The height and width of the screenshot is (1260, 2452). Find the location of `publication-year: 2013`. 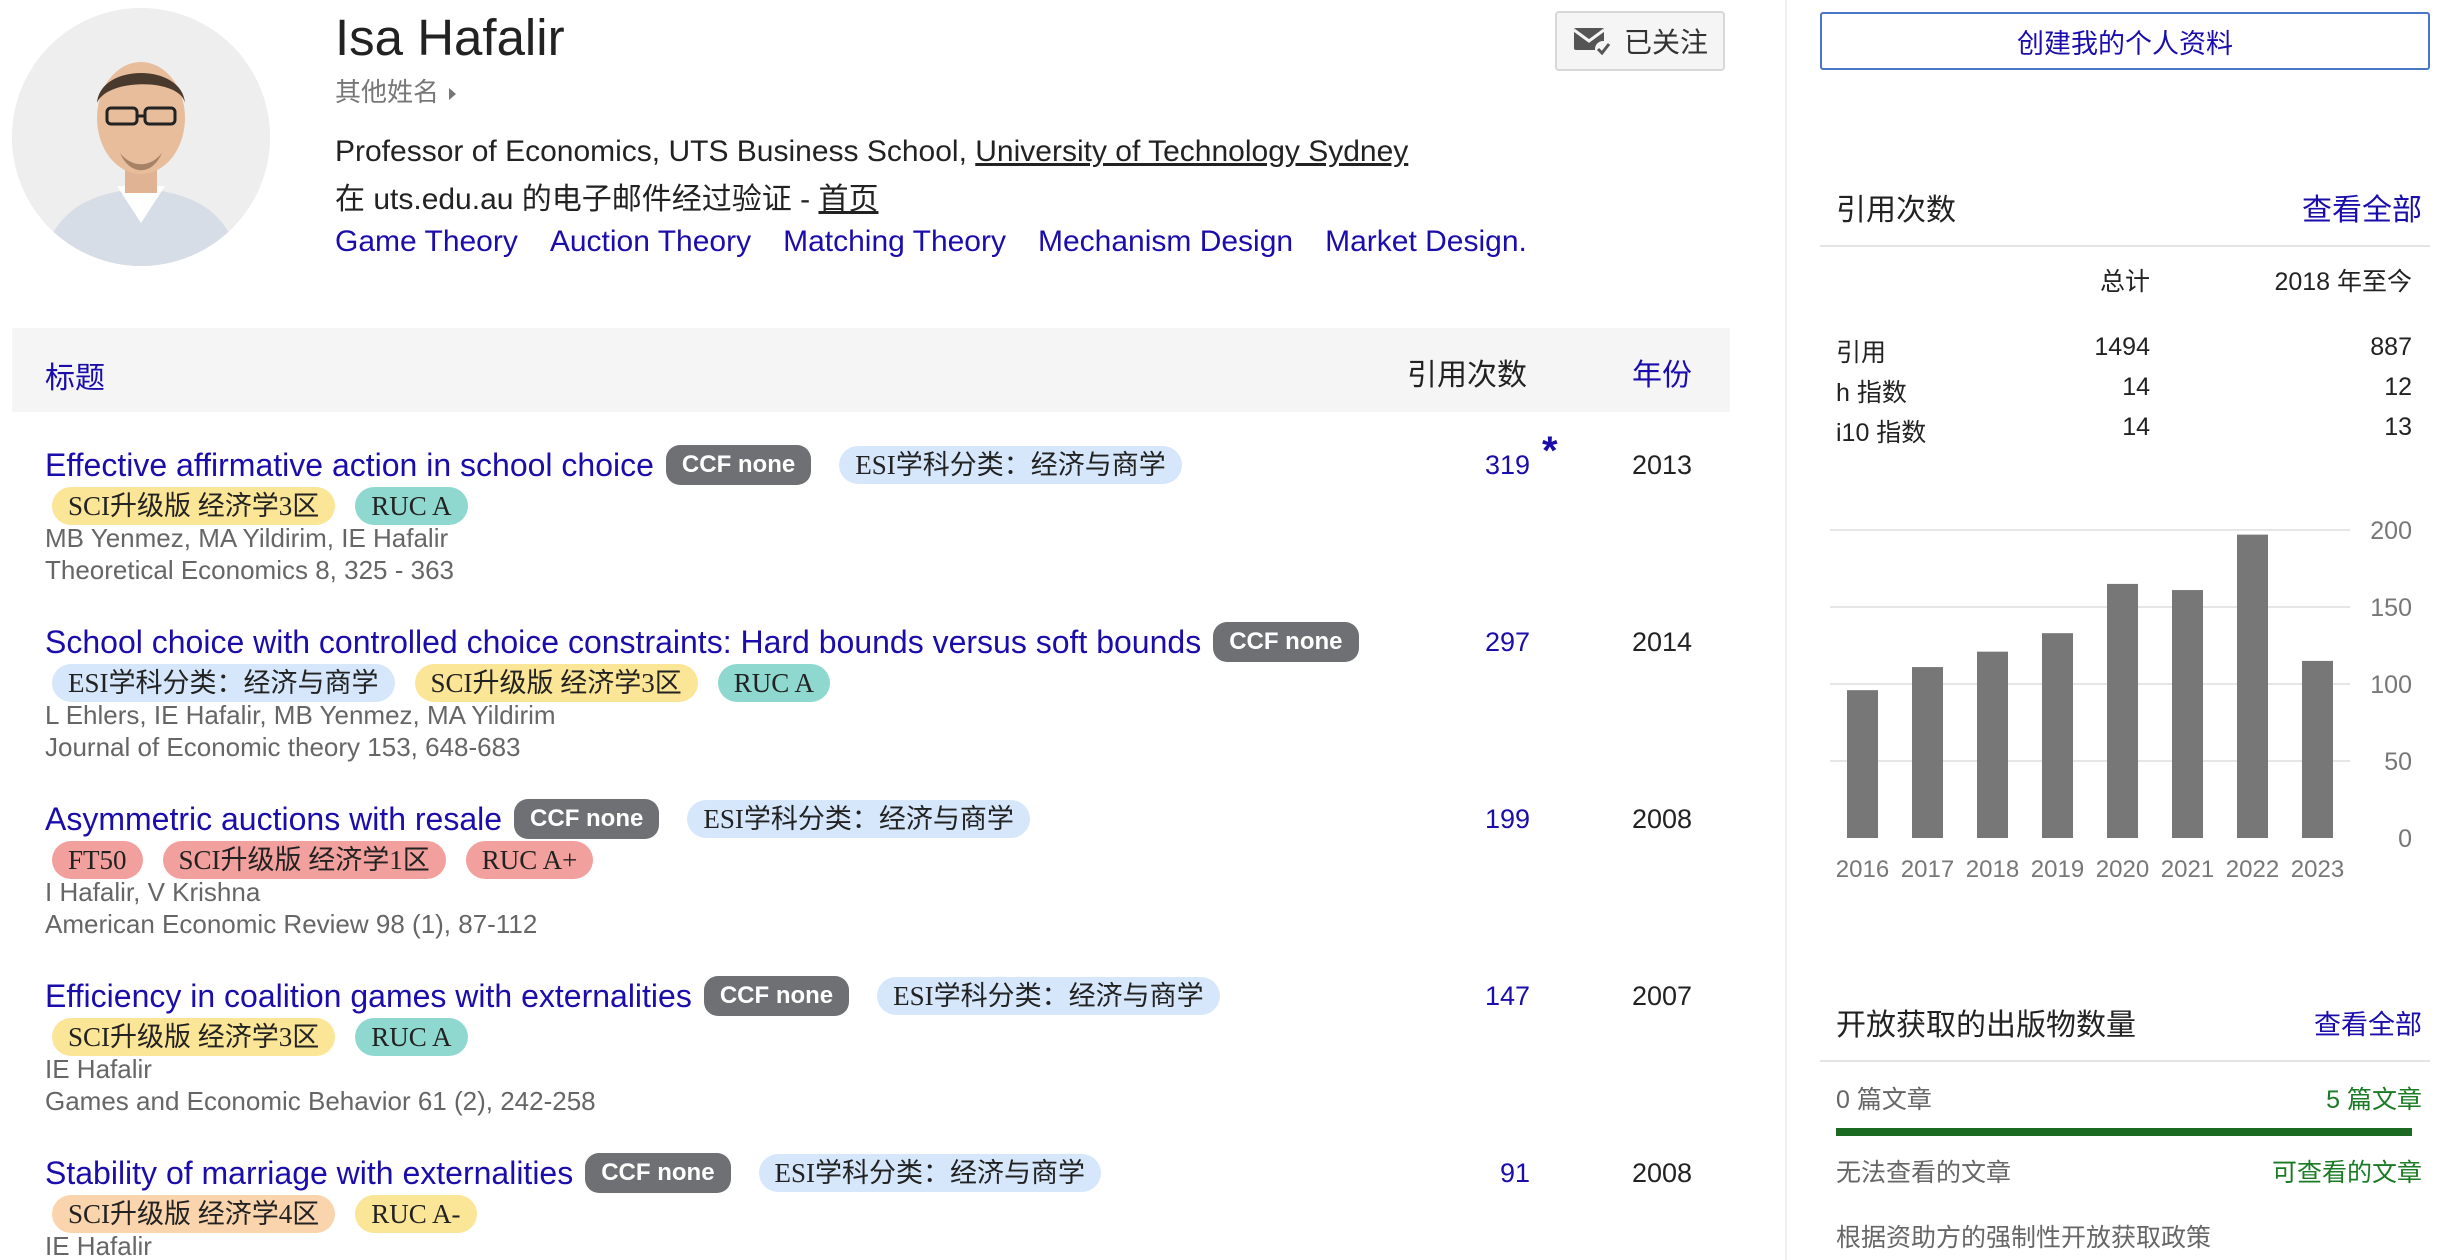

publication-year: 2013 is located at coordinates (1662, 465).